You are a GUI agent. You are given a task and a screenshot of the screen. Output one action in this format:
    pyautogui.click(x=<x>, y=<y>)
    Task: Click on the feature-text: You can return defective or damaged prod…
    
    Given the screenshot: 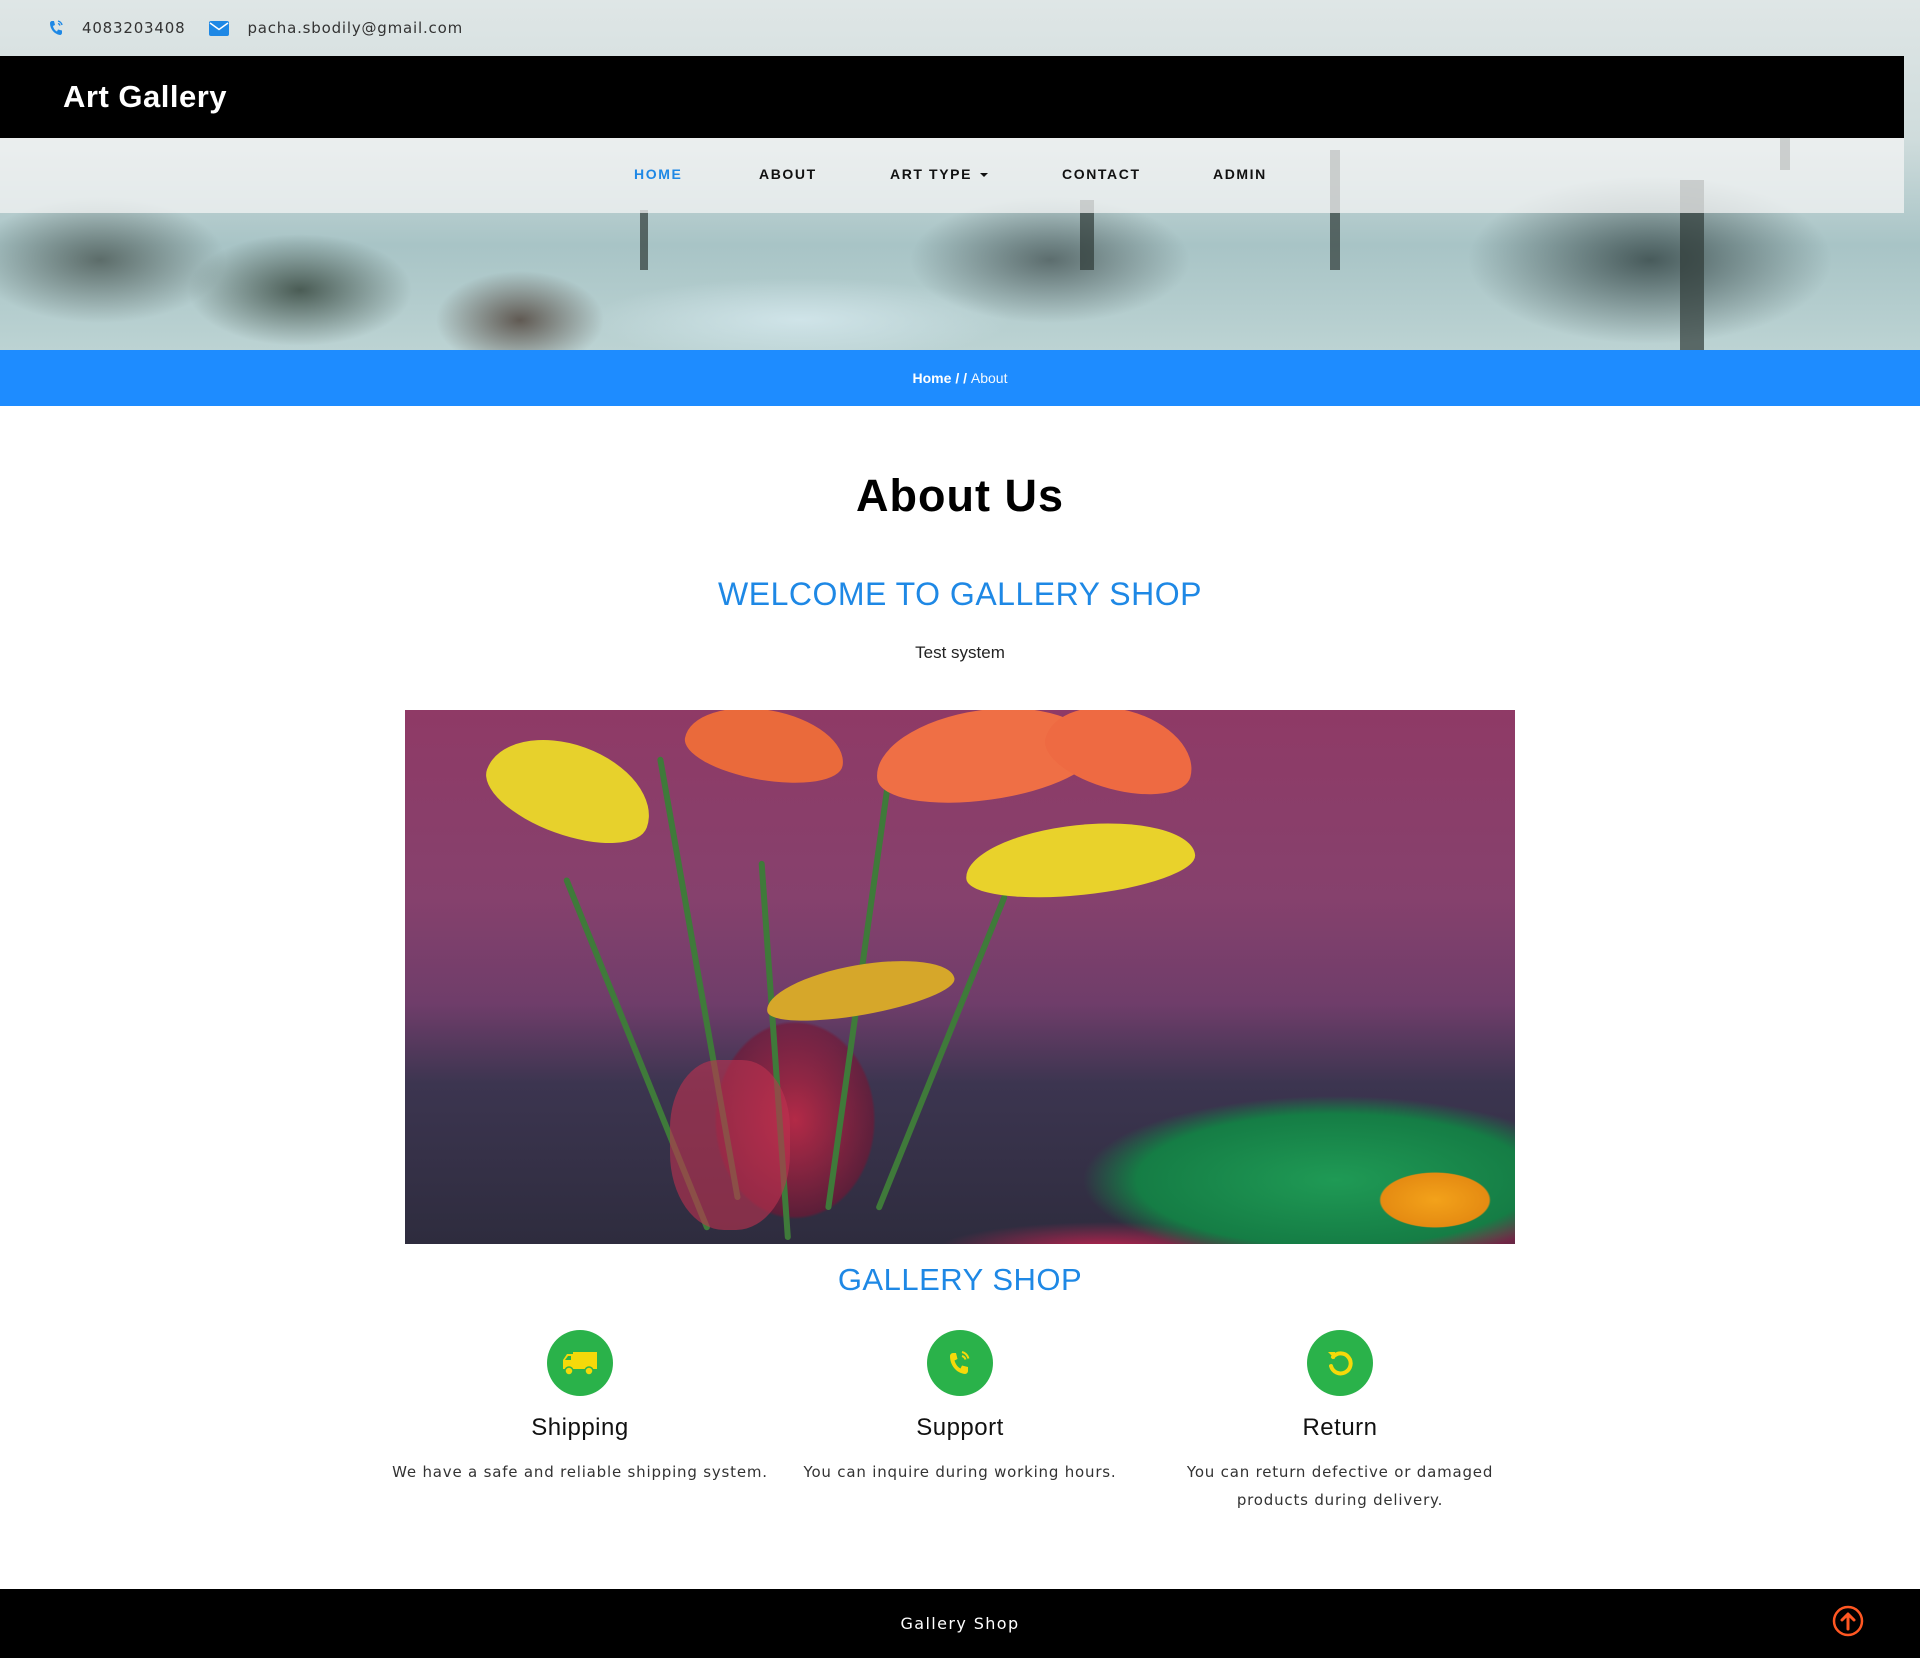 What is the action you would take?
    pyautogui.click(x=1340, y=1486)
    